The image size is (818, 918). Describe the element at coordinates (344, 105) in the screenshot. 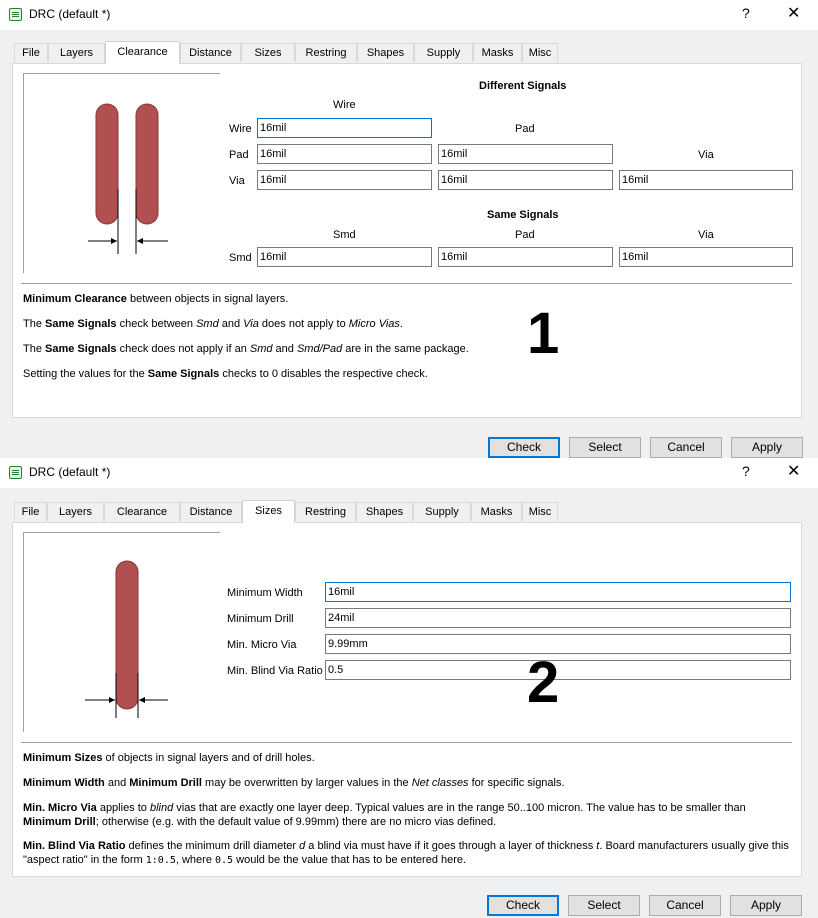

I see `col-wire-label: Wire` at that location.